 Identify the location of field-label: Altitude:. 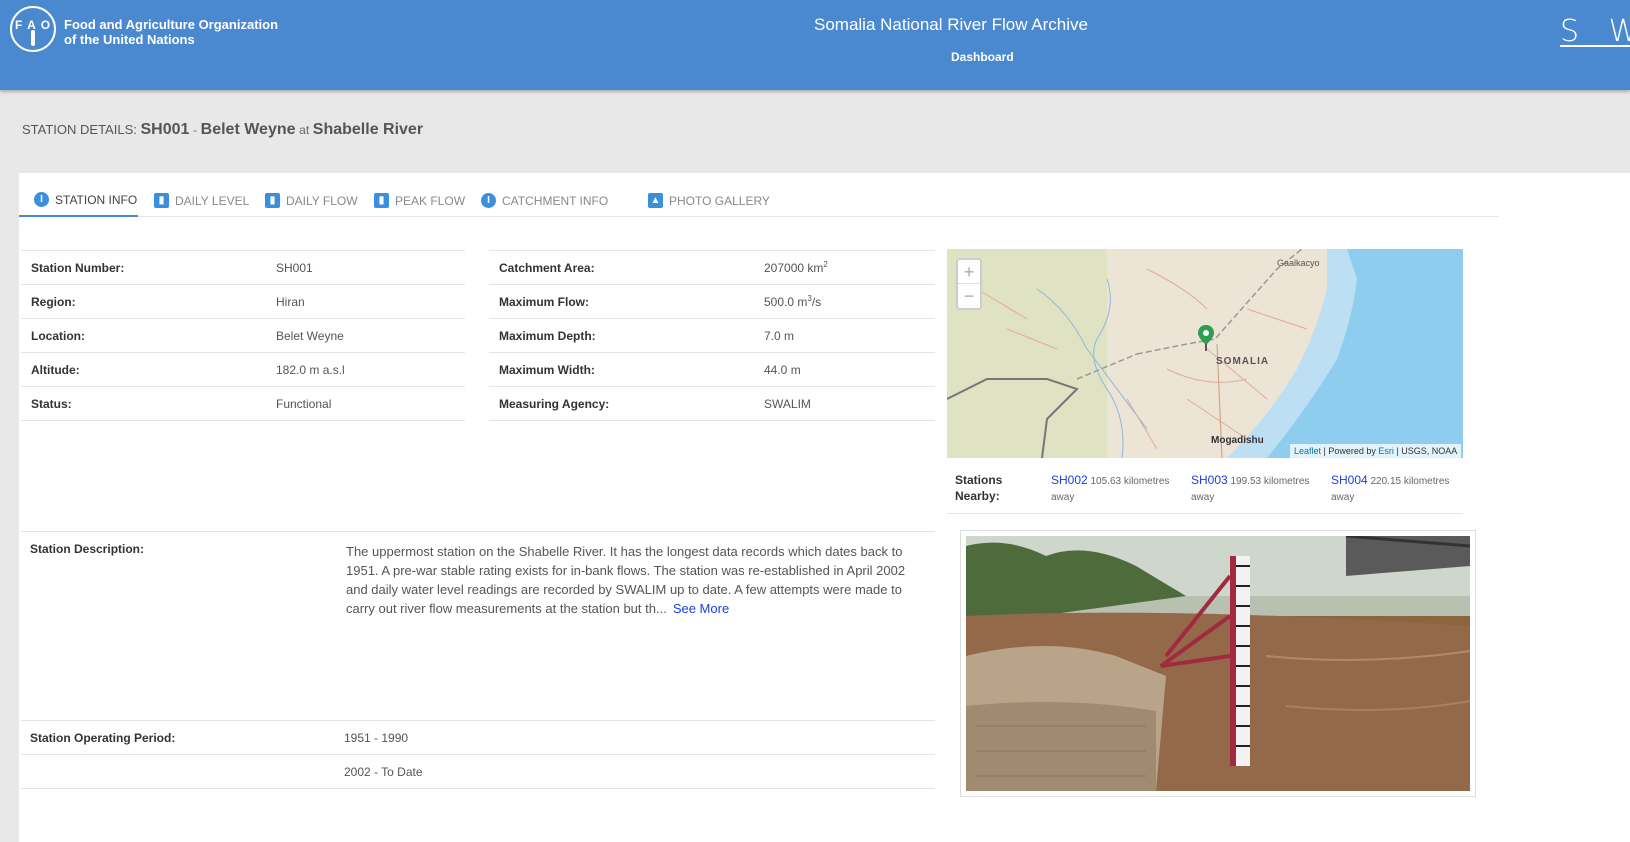
(143, 369).